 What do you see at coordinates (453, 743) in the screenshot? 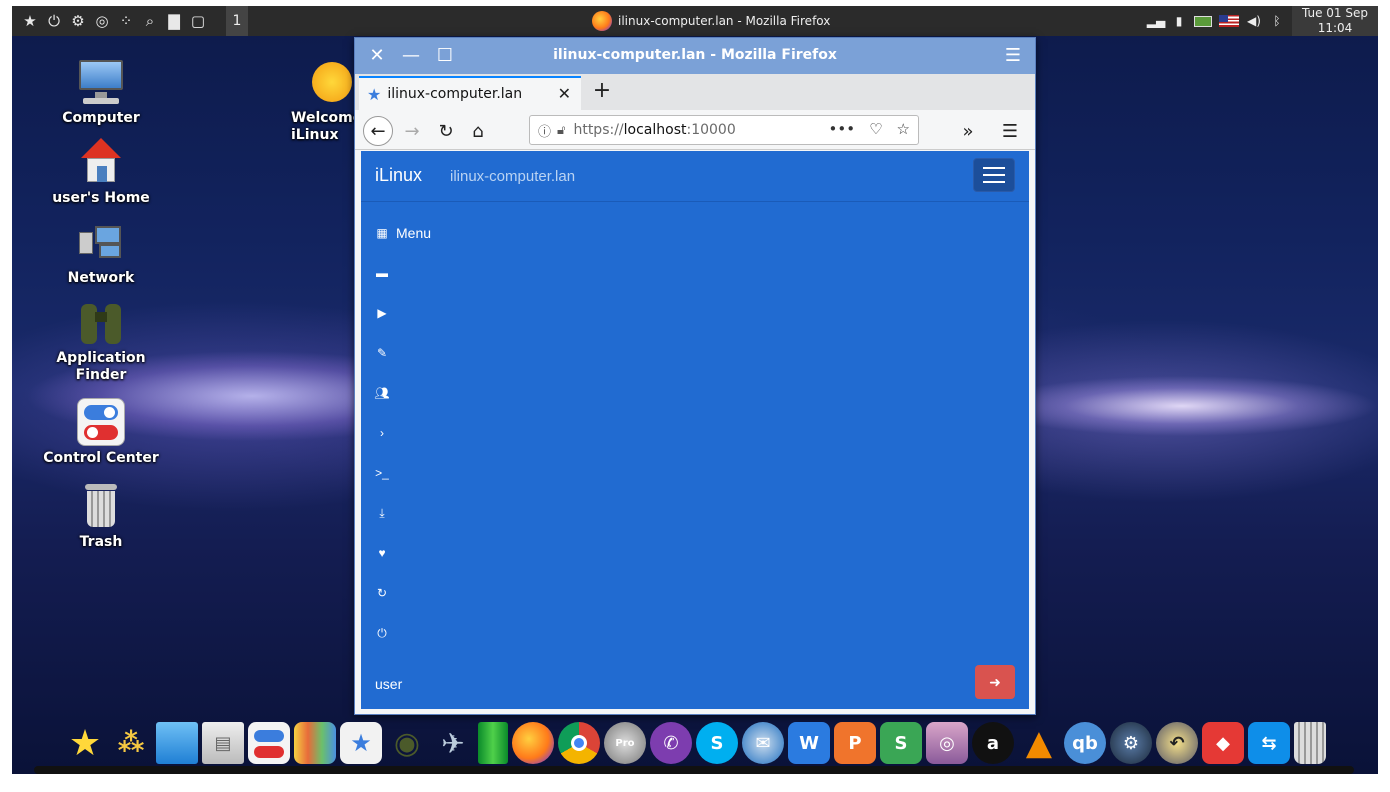
I see `dock-rocket-icon: ✈` at bounding box center [453, 743].